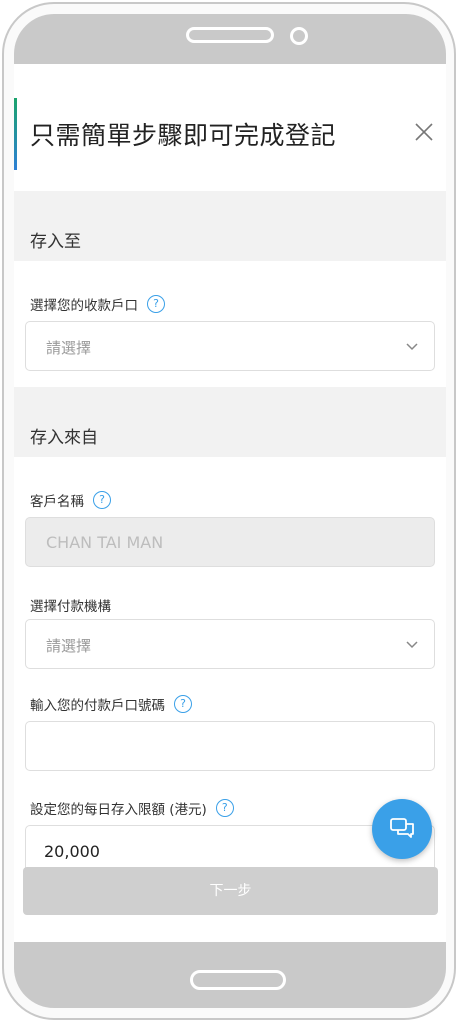 The height and width of the screenshot is (1024, 460). I want to click on daily-limit-value: 20,000, so click(72, 851).